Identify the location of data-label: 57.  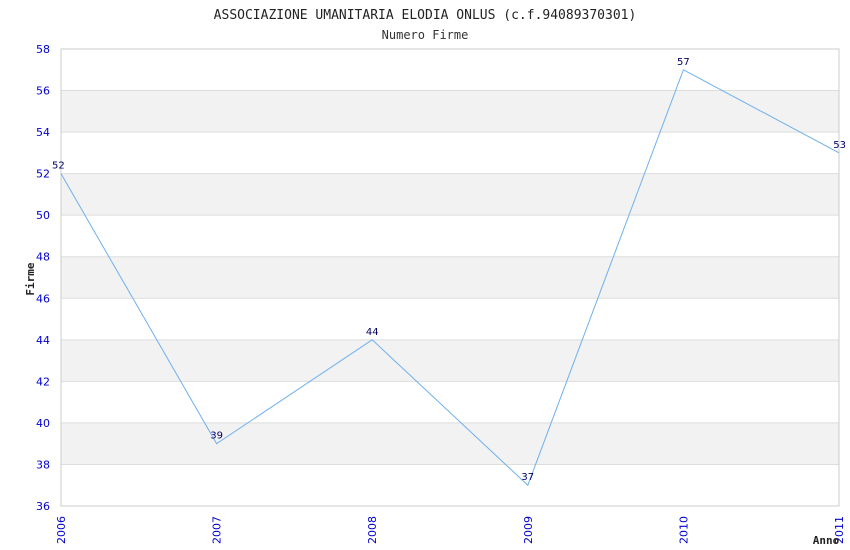
(683, 62).